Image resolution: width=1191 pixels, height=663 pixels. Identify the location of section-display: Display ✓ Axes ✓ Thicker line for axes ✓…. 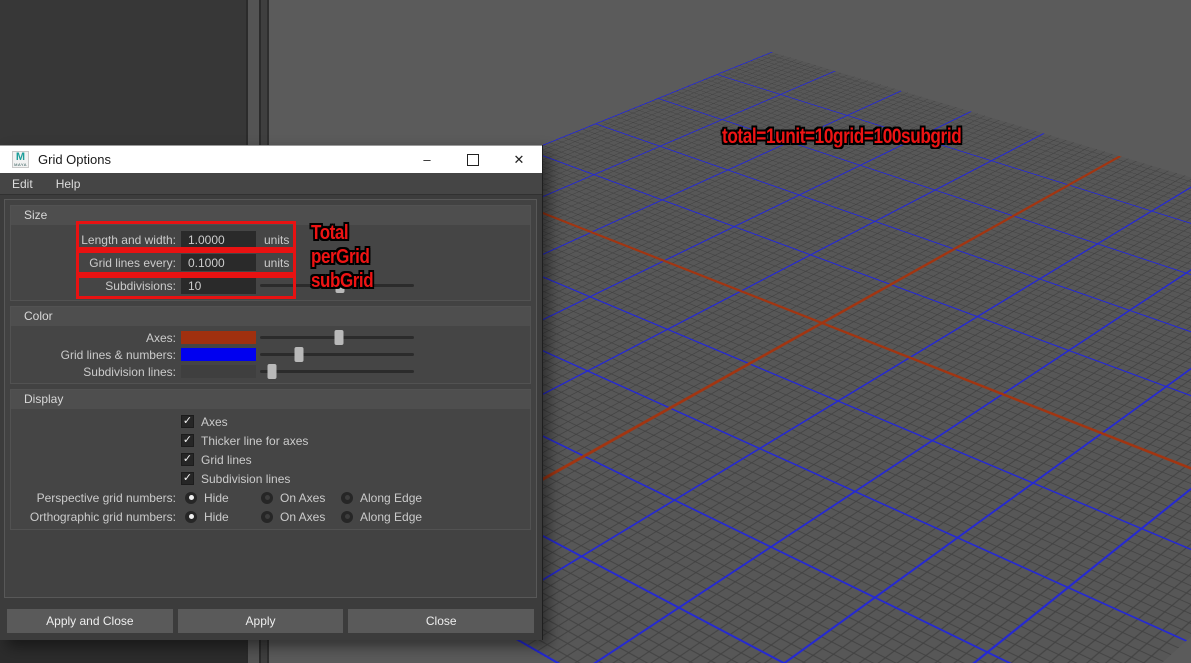
(270, 459).